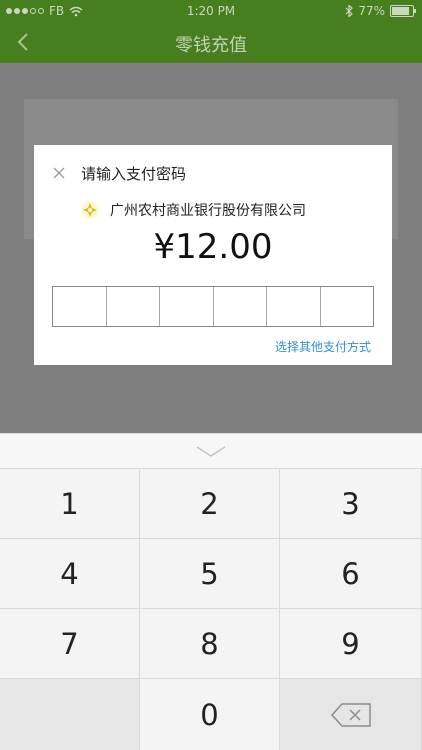 This screenshot has width=422, height=750. I want to click on key-0: 0, so click(210, 714).